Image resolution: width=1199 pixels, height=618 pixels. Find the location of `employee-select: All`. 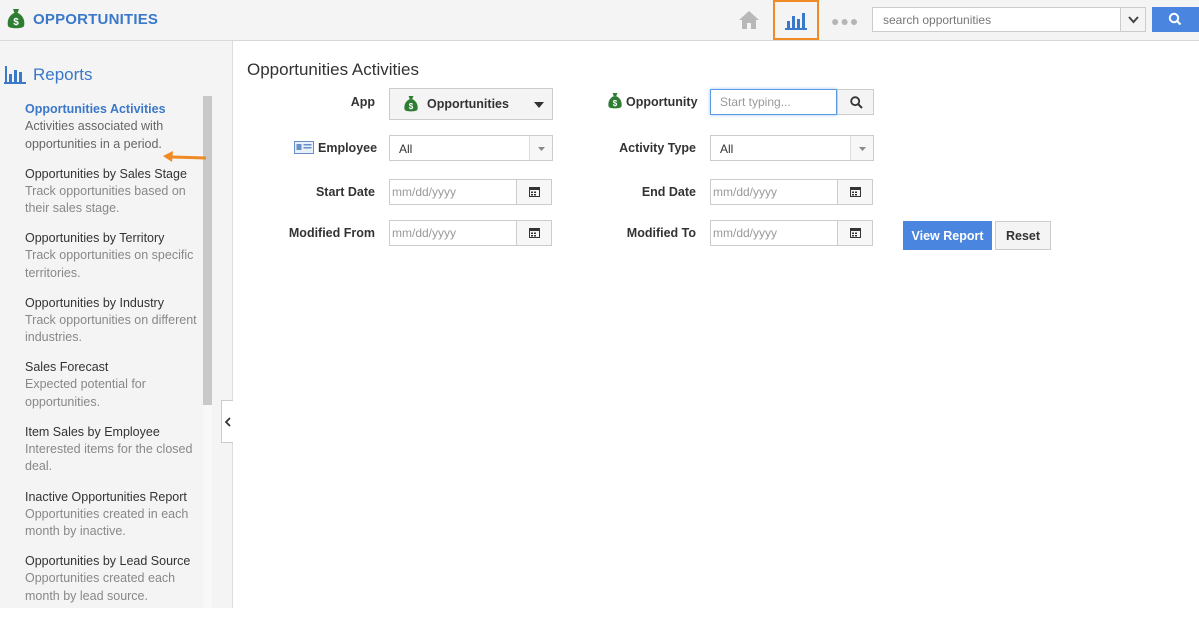

employee-select: All is located at coordinates (471, 148).